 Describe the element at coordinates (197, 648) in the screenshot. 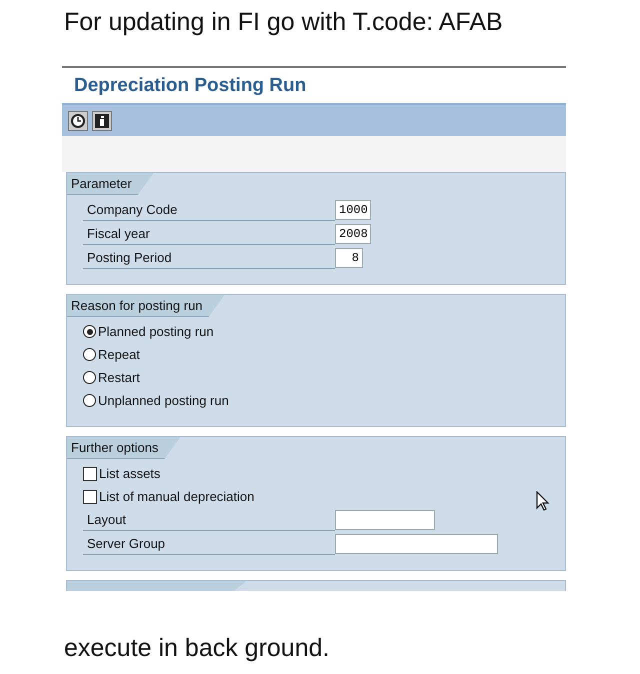

I see `slide-caption: execute in back ground.` at that location.